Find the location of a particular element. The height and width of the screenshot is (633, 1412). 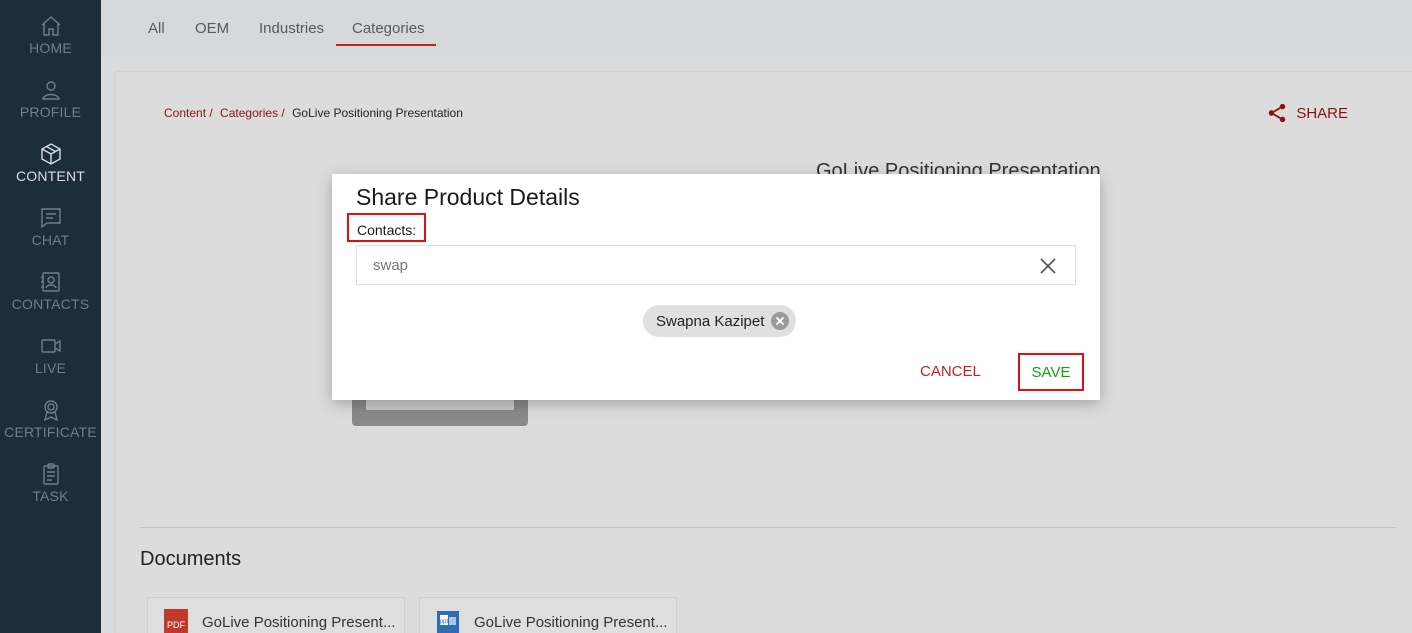

top-tab-bar: All OEM Industries Categories is located at coordinates (756, 28).